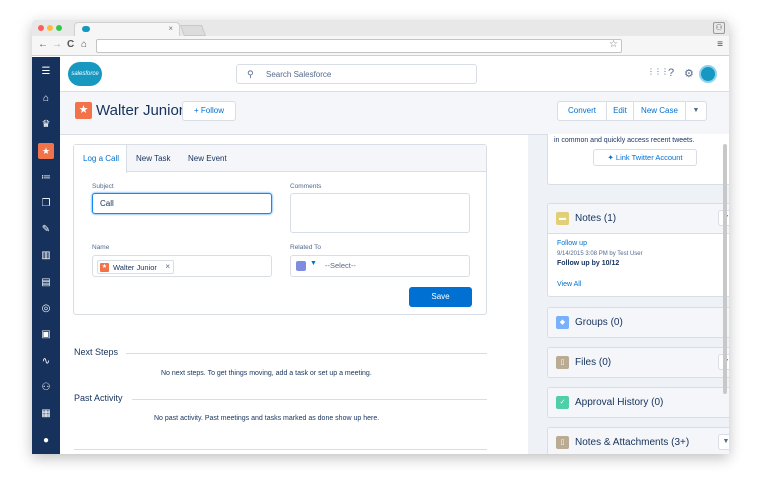 This screenshot has height=497, width=760. I want to click on card-icon: ▤, so click(46, 282).